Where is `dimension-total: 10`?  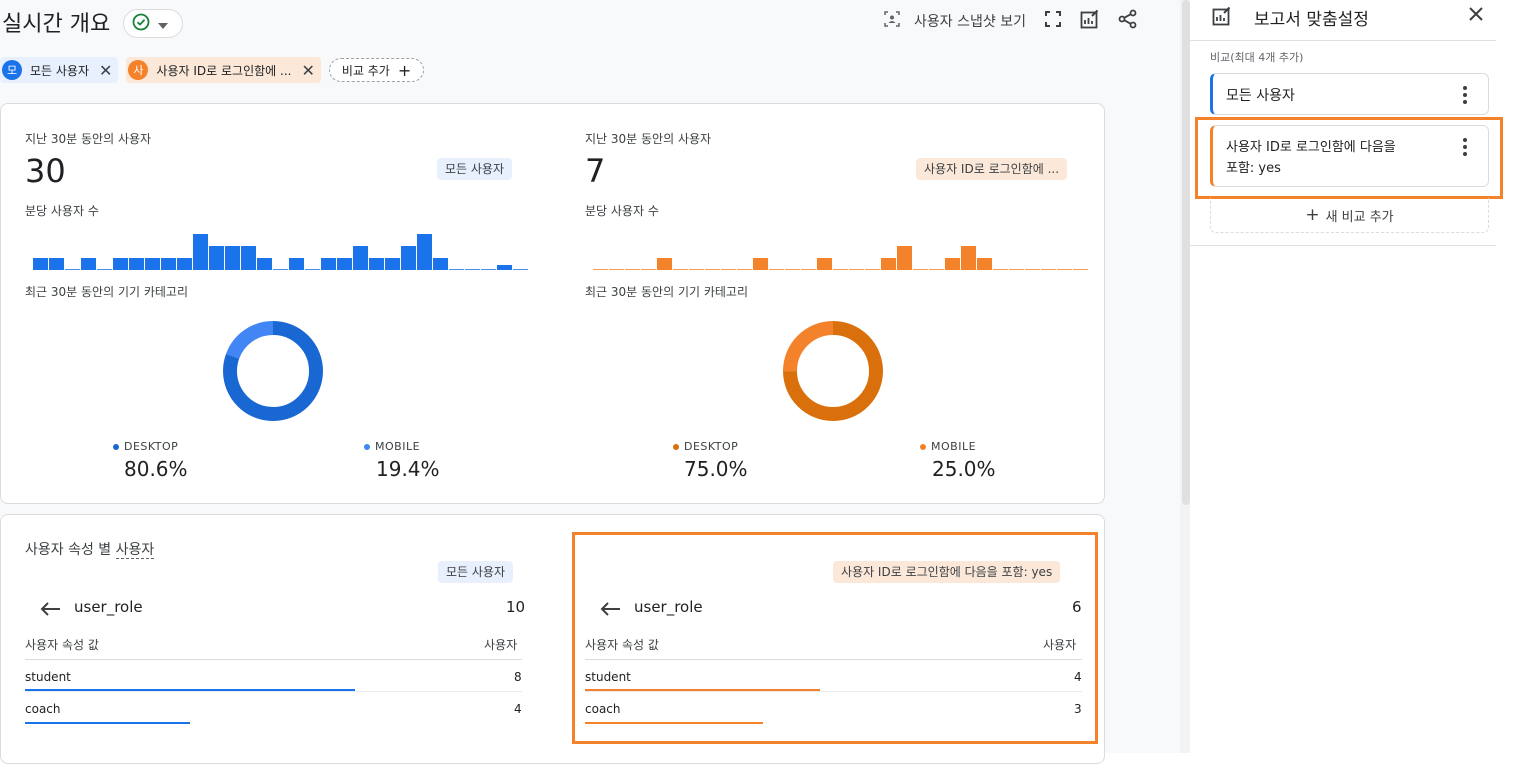 dimension-total: 10 is located at coordinates (516, 607).